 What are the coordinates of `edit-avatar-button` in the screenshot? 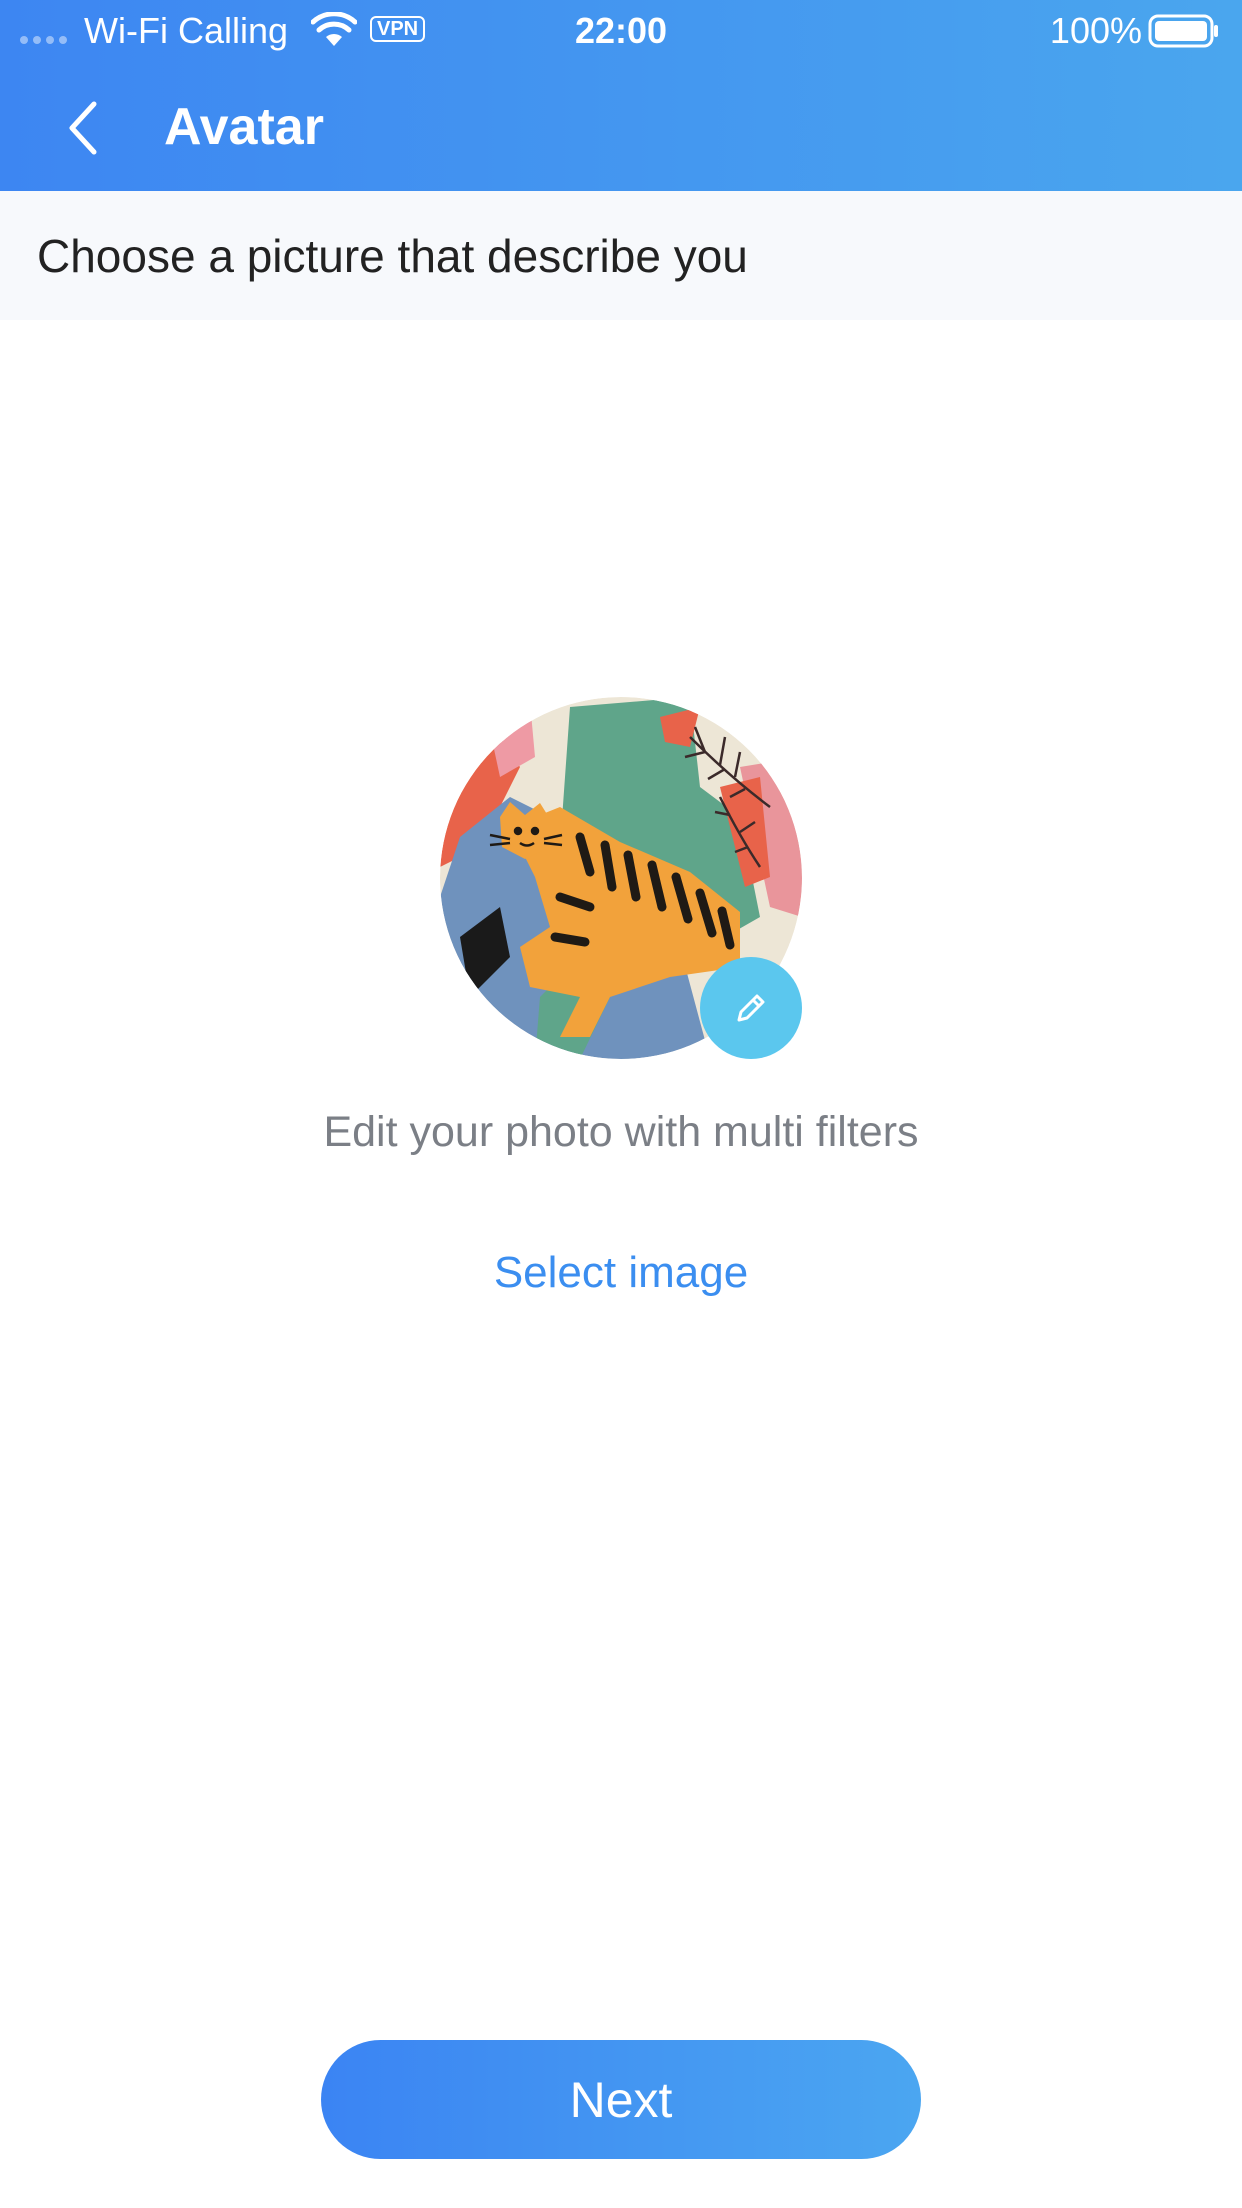 It's located at (751, 1008).